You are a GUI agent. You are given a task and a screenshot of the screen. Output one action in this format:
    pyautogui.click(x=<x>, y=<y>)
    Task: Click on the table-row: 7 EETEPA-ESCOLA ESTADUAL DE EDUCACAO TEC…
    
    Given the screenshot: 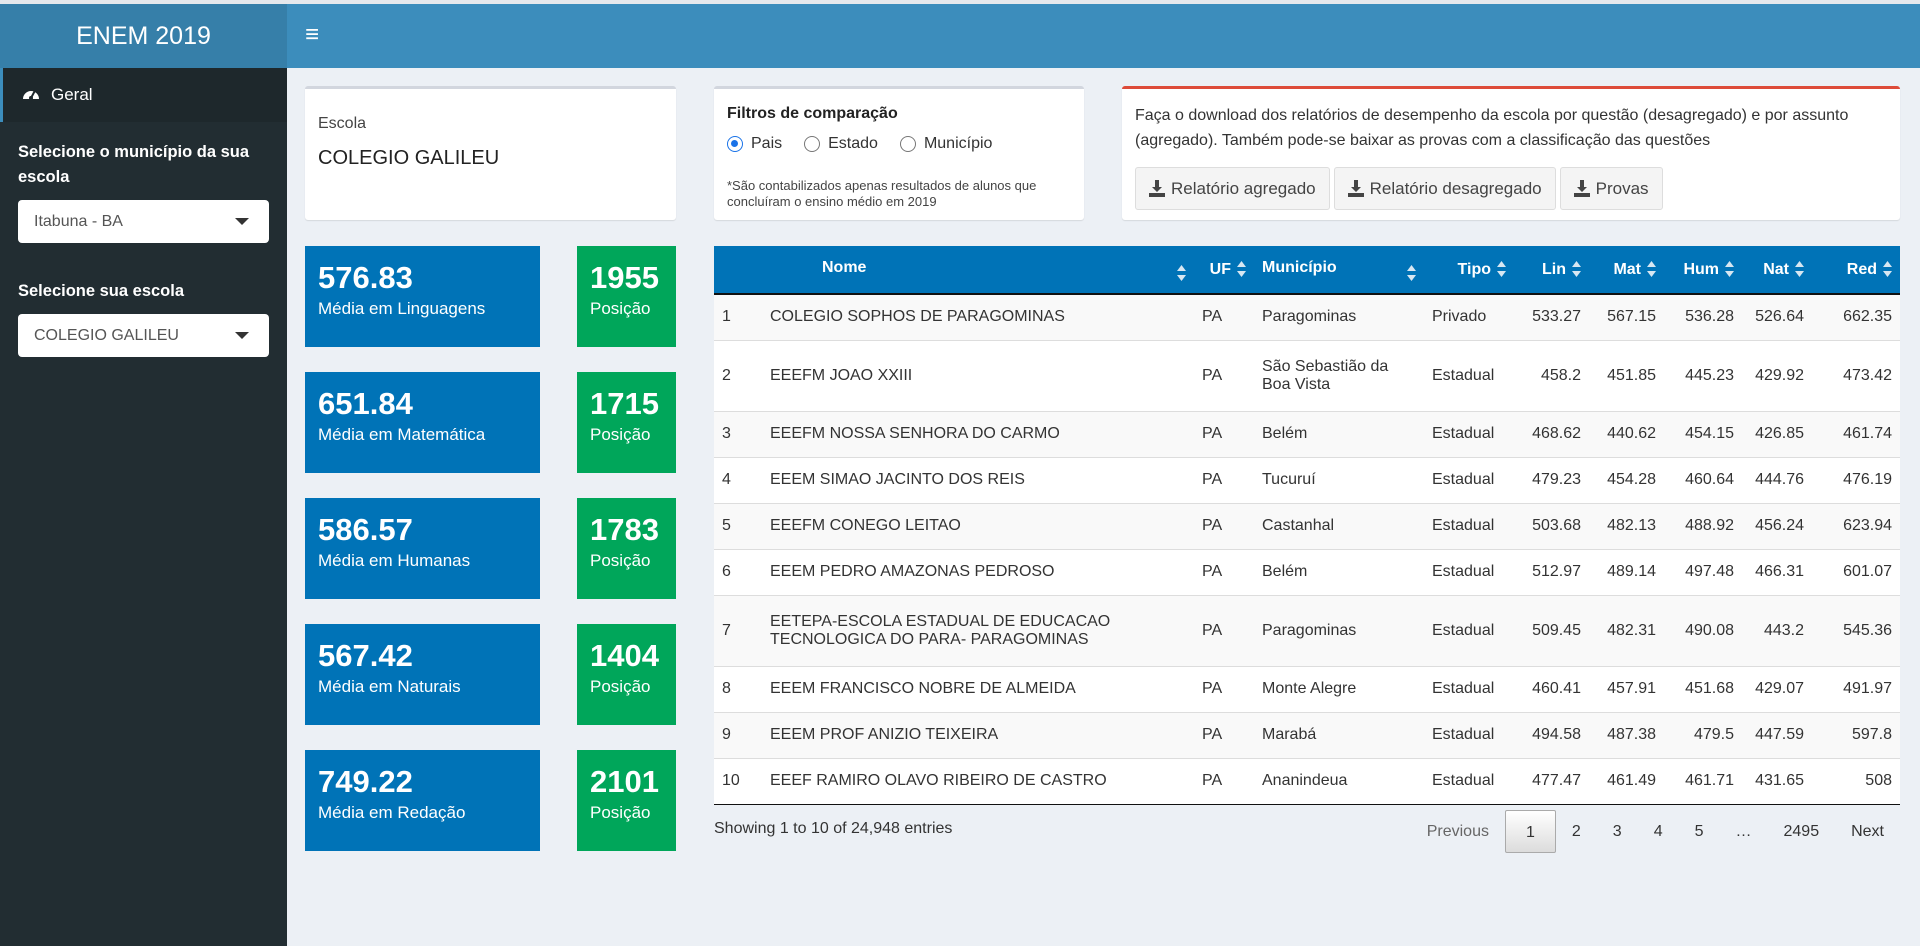 What is the action you would take?
    pyautogui.click(x=1307, y=630)
    